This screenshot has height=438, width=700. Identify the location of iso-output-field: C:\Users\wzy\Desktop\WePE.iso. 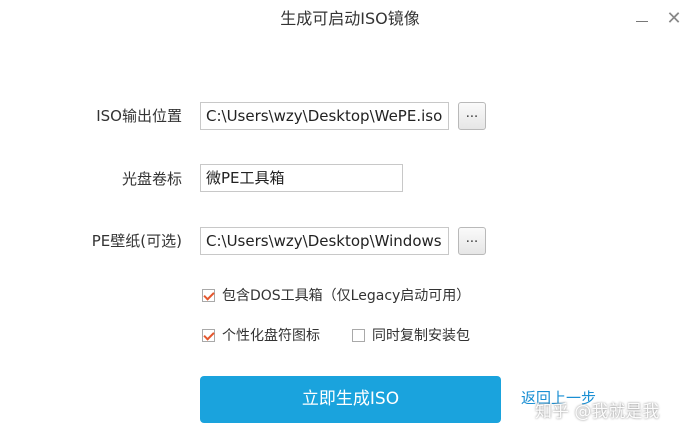
(324, 116).